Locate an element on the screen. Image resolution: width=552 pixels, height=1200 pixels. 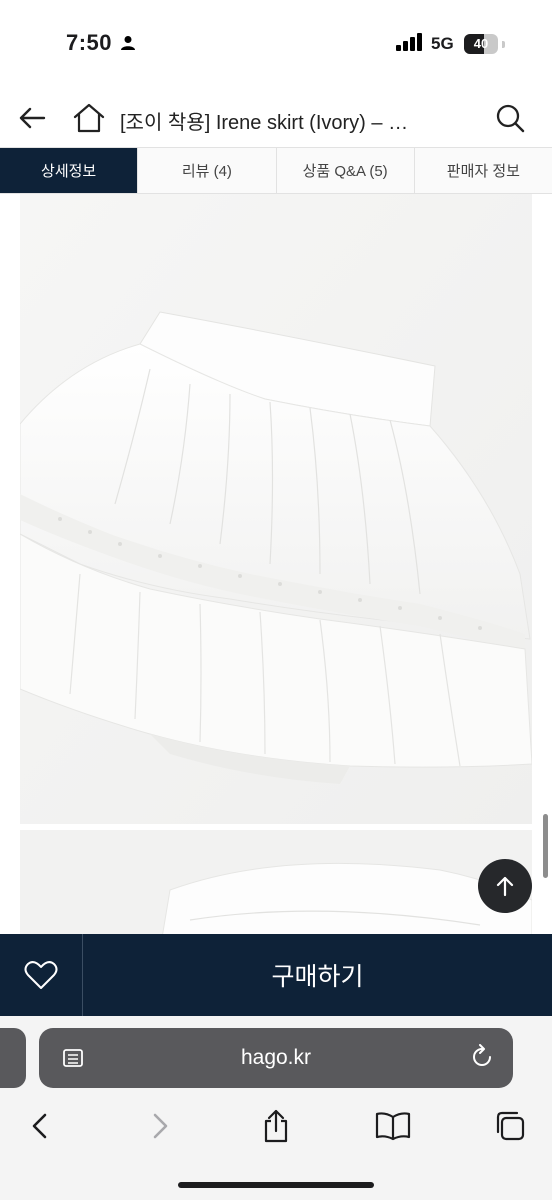
browser-forward-button is located at coordinates (160, 1126).